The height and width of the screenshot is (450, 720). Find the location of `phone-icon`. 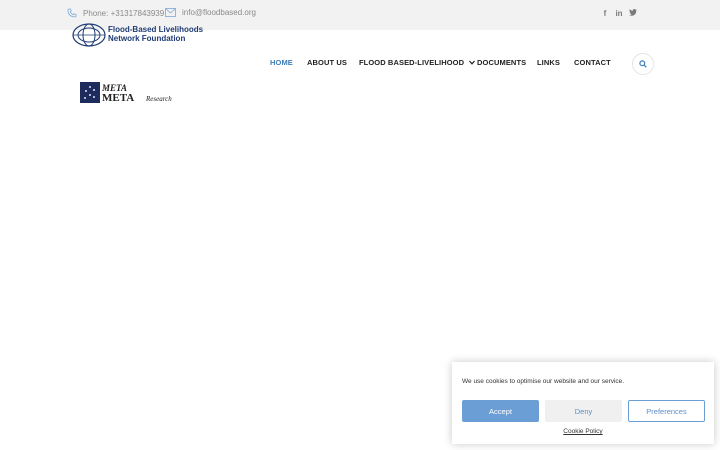

phone-icon is located at coordinates (72, 13).